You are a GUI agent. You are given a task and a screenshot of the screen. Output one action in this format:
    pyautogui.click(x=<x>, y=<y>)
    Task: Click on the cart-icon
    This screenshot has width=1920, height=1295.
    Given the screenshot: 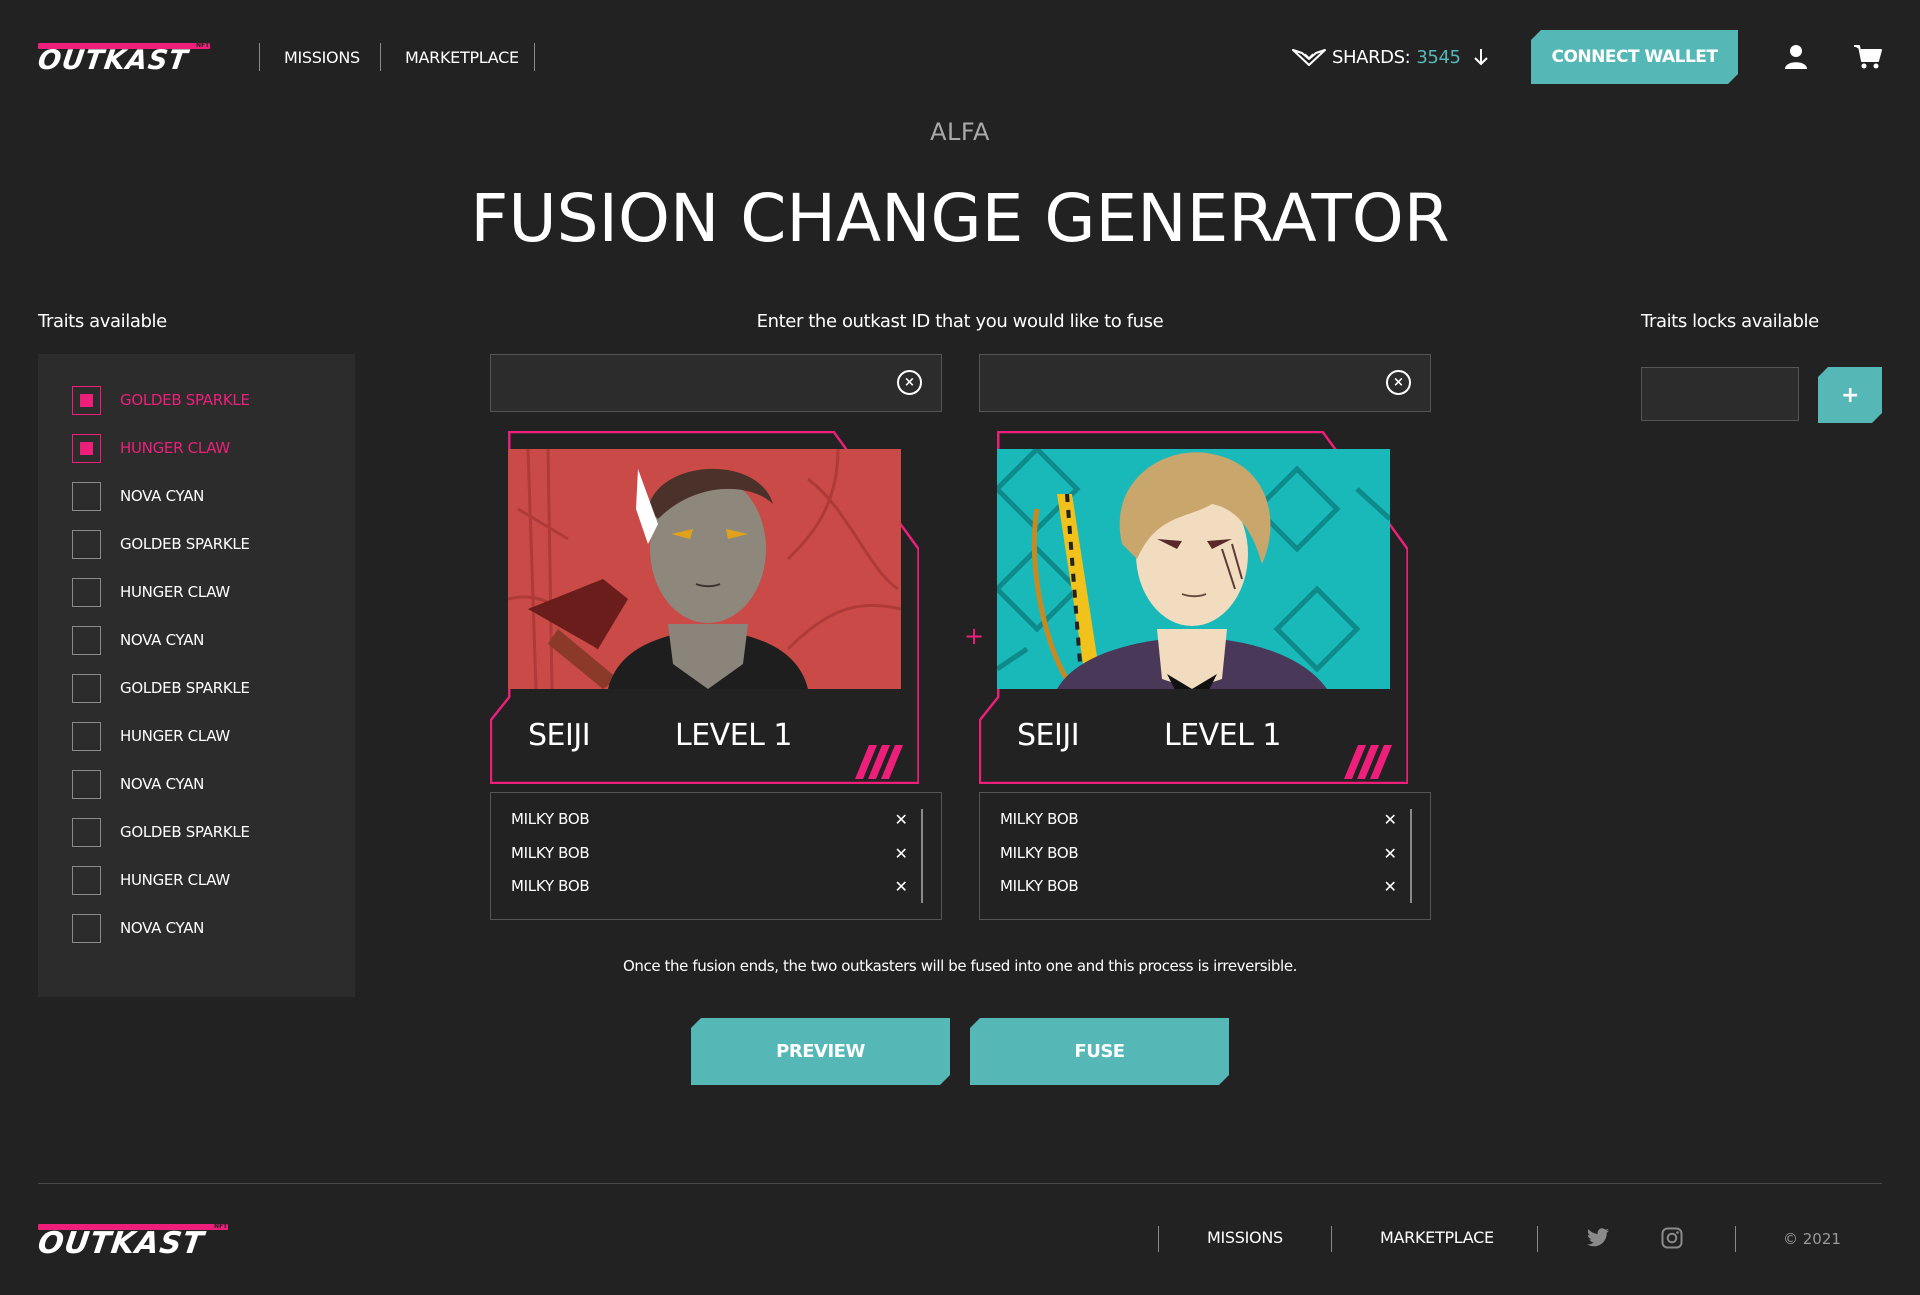 What is the action you would take?
    pyautogui.click(x=1868, y=57)
    